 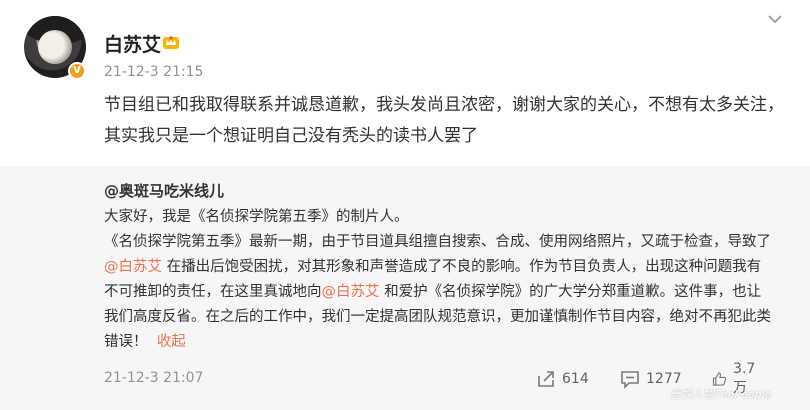 I want to click on share-button: 614, so click(x=562, y=379).